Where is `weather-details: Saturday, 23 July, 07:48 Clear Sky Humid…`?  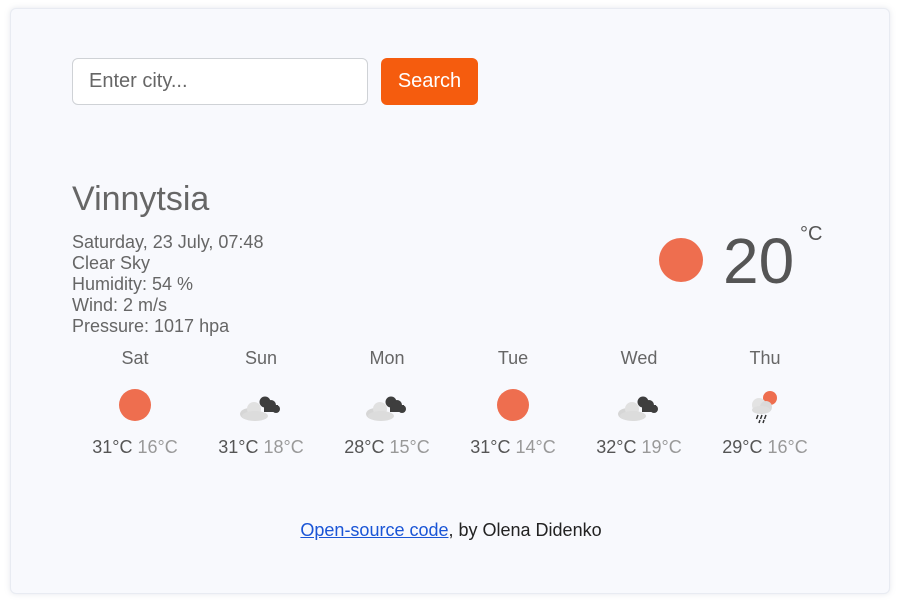
weather-details: Saturday, 23 July, 07:48 Clear Sky Humid… is located at coordinates (167, 284).